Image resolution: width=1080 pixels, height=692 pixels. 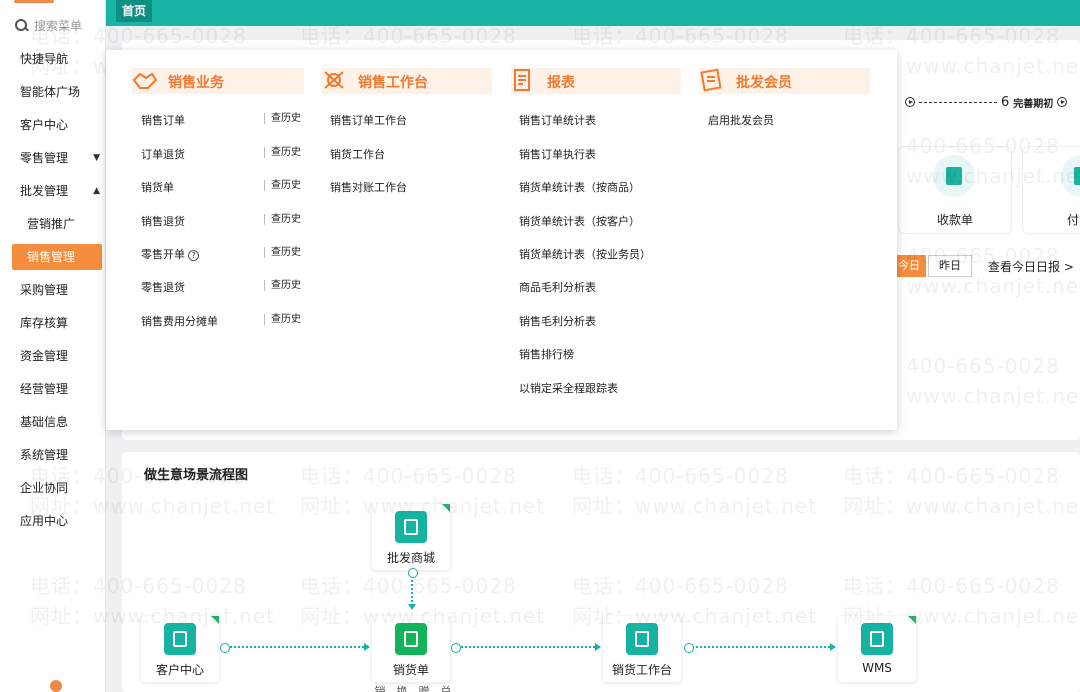 I want to click on flow-node-sale: 销货单, so click(x=411, y=649).